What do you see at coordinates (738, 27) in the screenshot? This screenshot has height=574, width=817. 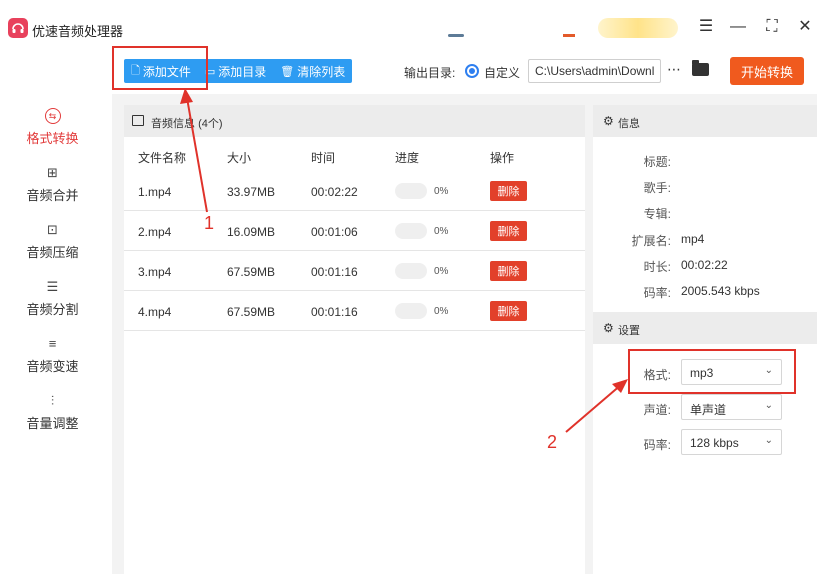 I see `minimize-icon: —` at bounding box center [738, 27].